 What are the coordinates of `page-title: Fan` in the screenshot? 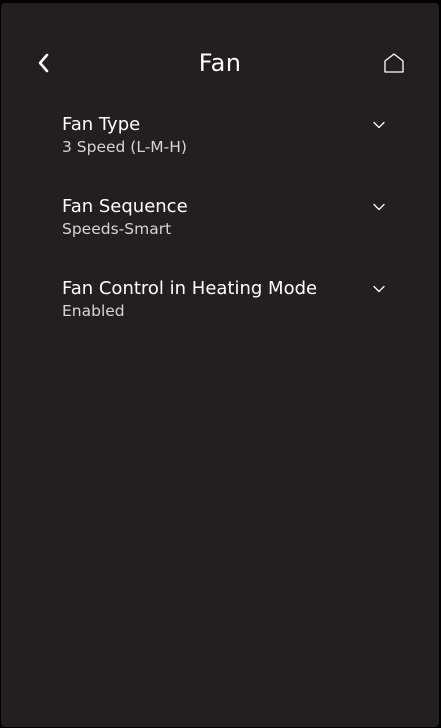 It's located at (220, 63).